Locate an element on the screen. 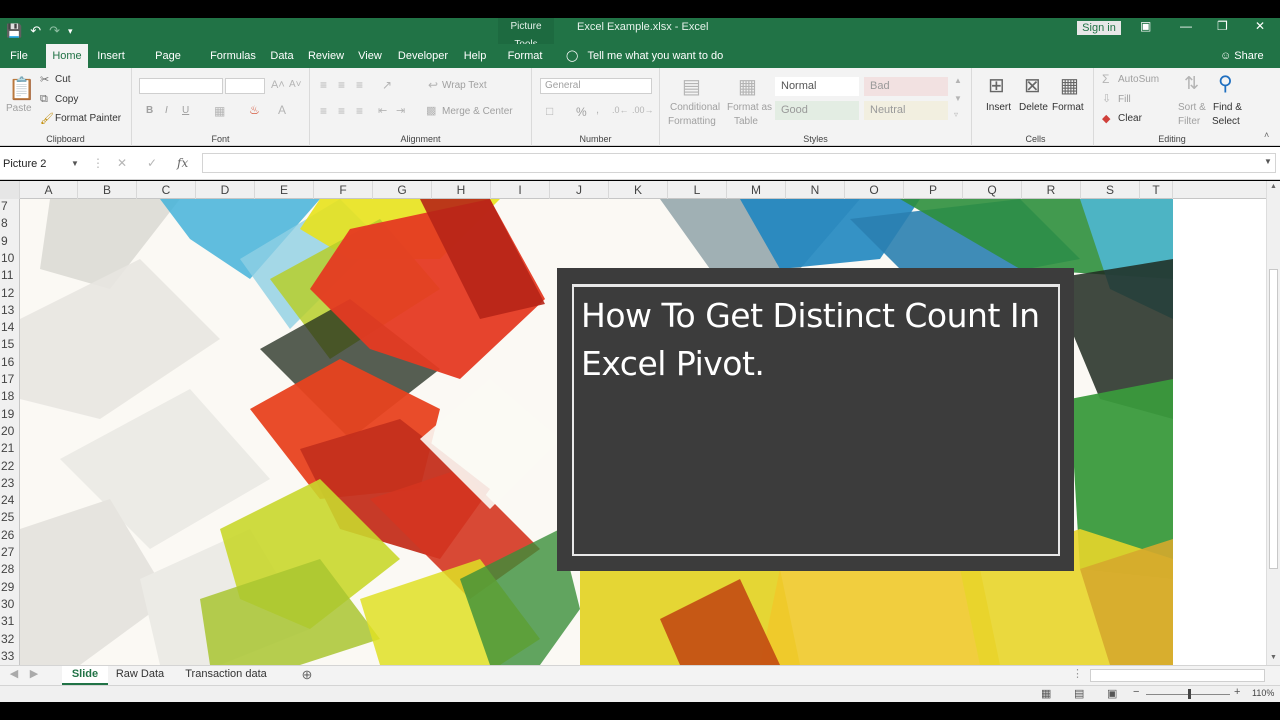 The width and height of the screenshot is (1280, 720). row-header: 10 is located at coordinates (9, 259).